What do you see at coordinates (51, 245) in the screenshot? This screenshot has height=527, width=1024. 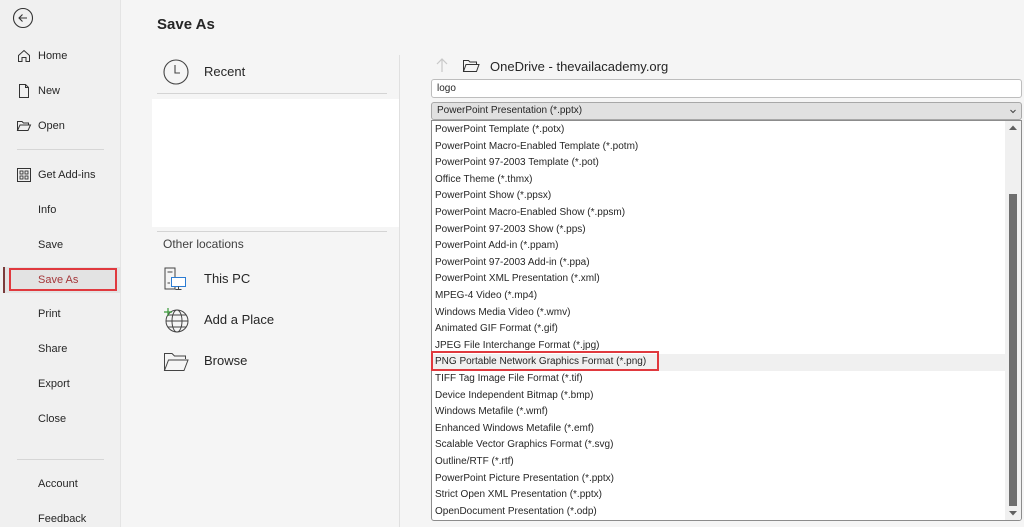 I see `sidebar-item-label: Save` at bounding box center [51, 245].